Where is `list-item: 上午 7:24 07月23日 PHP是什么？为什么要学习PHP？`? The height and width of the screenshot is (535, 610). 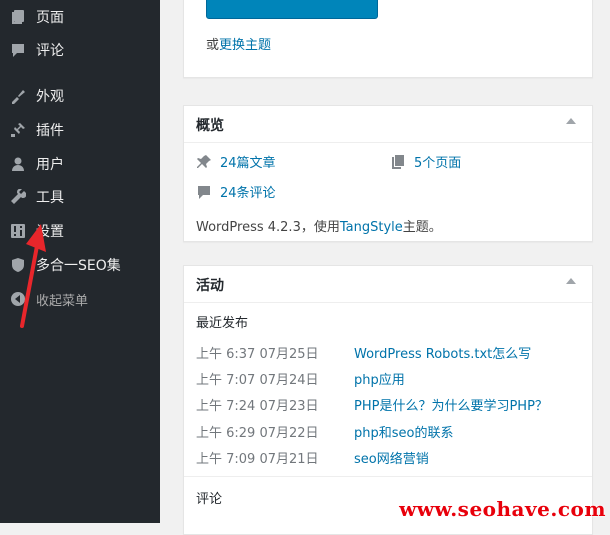
list-item: 上午 7:24 07月23日 PHP是什么？为什么要学习PHP？ is located at coordinates (391, 405).